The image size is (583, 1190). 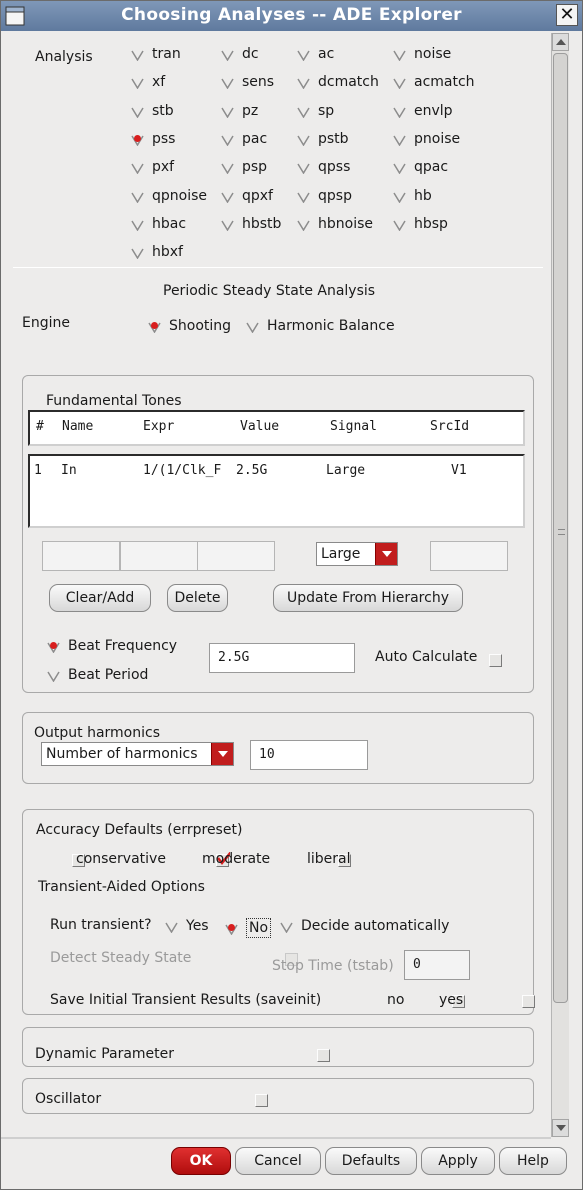 What do you see at coordinates (247, 196) in the screenshot?
I see `analysis-radio-qpxf: qpxf` at bounding box center [247, 196].